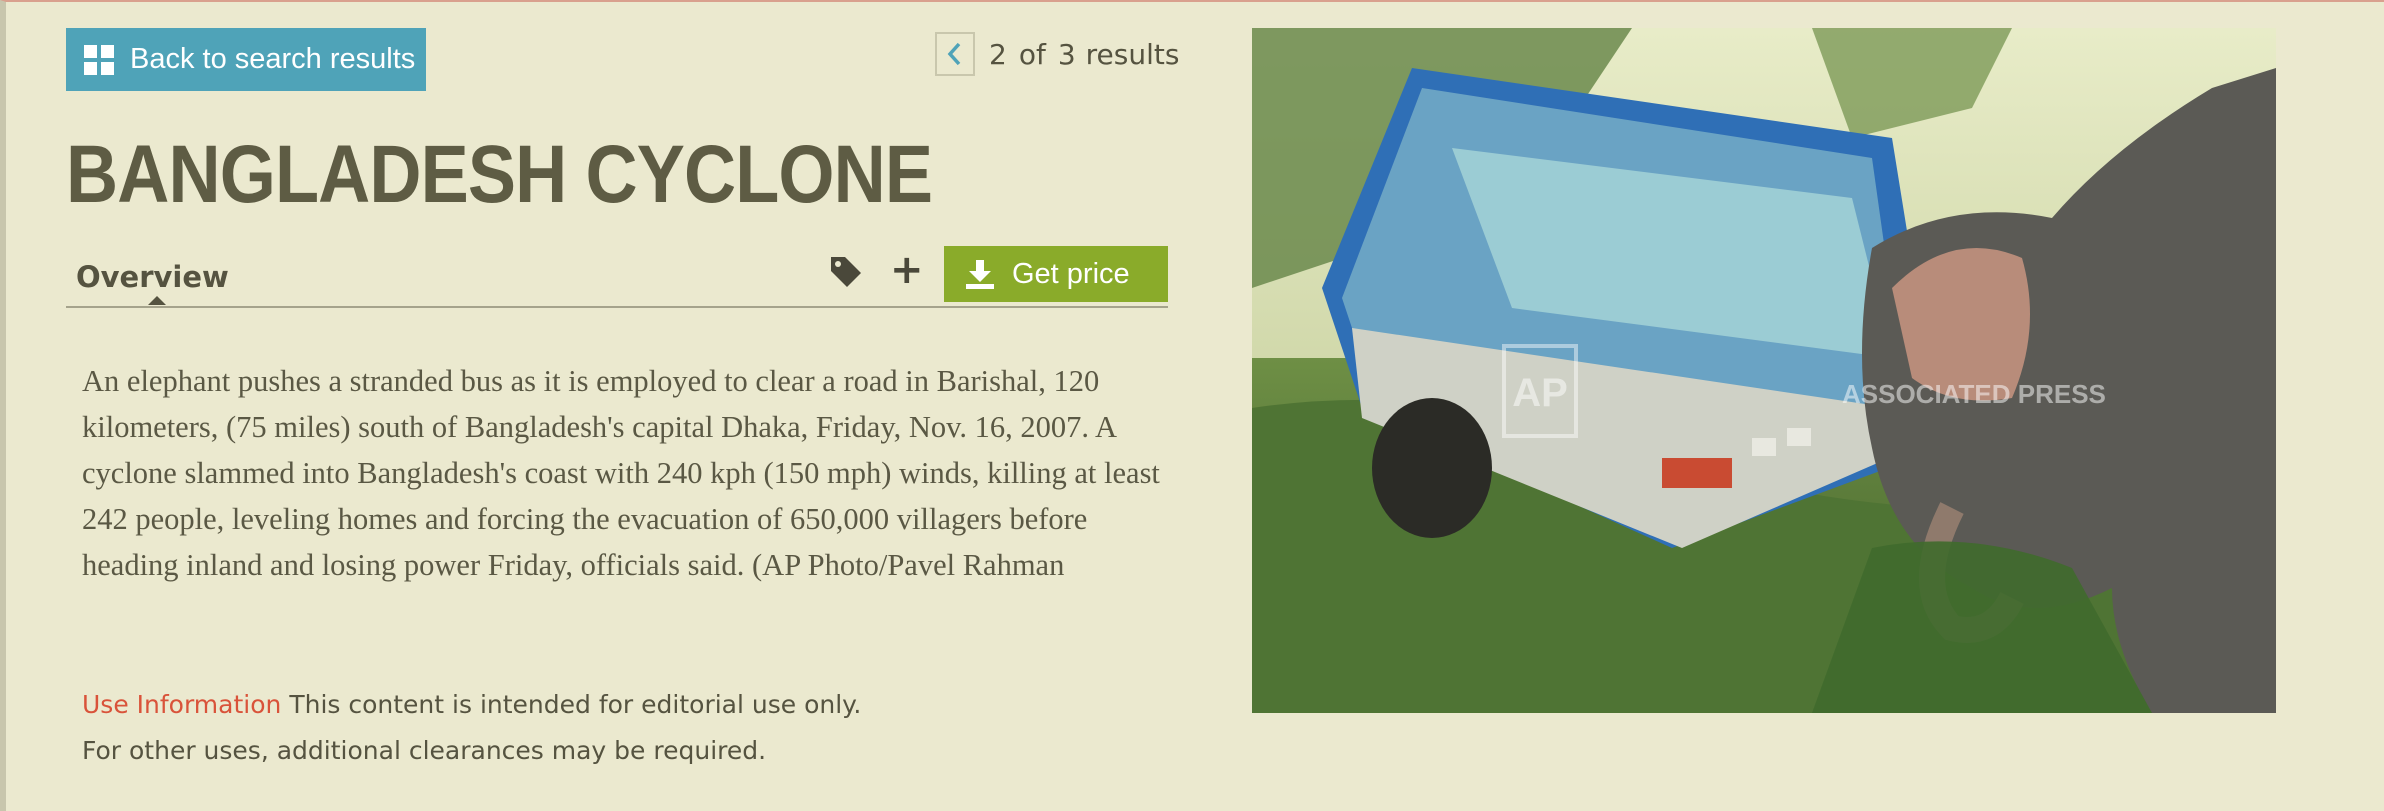 This screenshot has width=2384, height=811. I want to click on download-icon, so click(980, 274).